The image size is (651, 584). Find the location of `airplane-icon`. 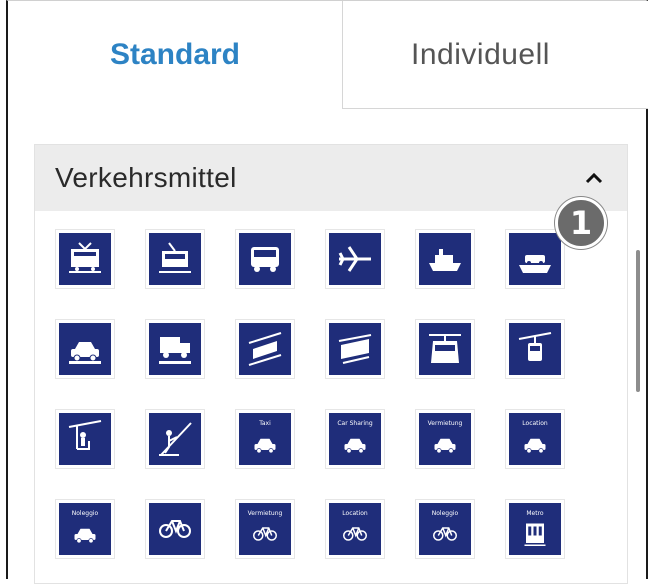

airplane-icon is located at coordinates (354, 259).